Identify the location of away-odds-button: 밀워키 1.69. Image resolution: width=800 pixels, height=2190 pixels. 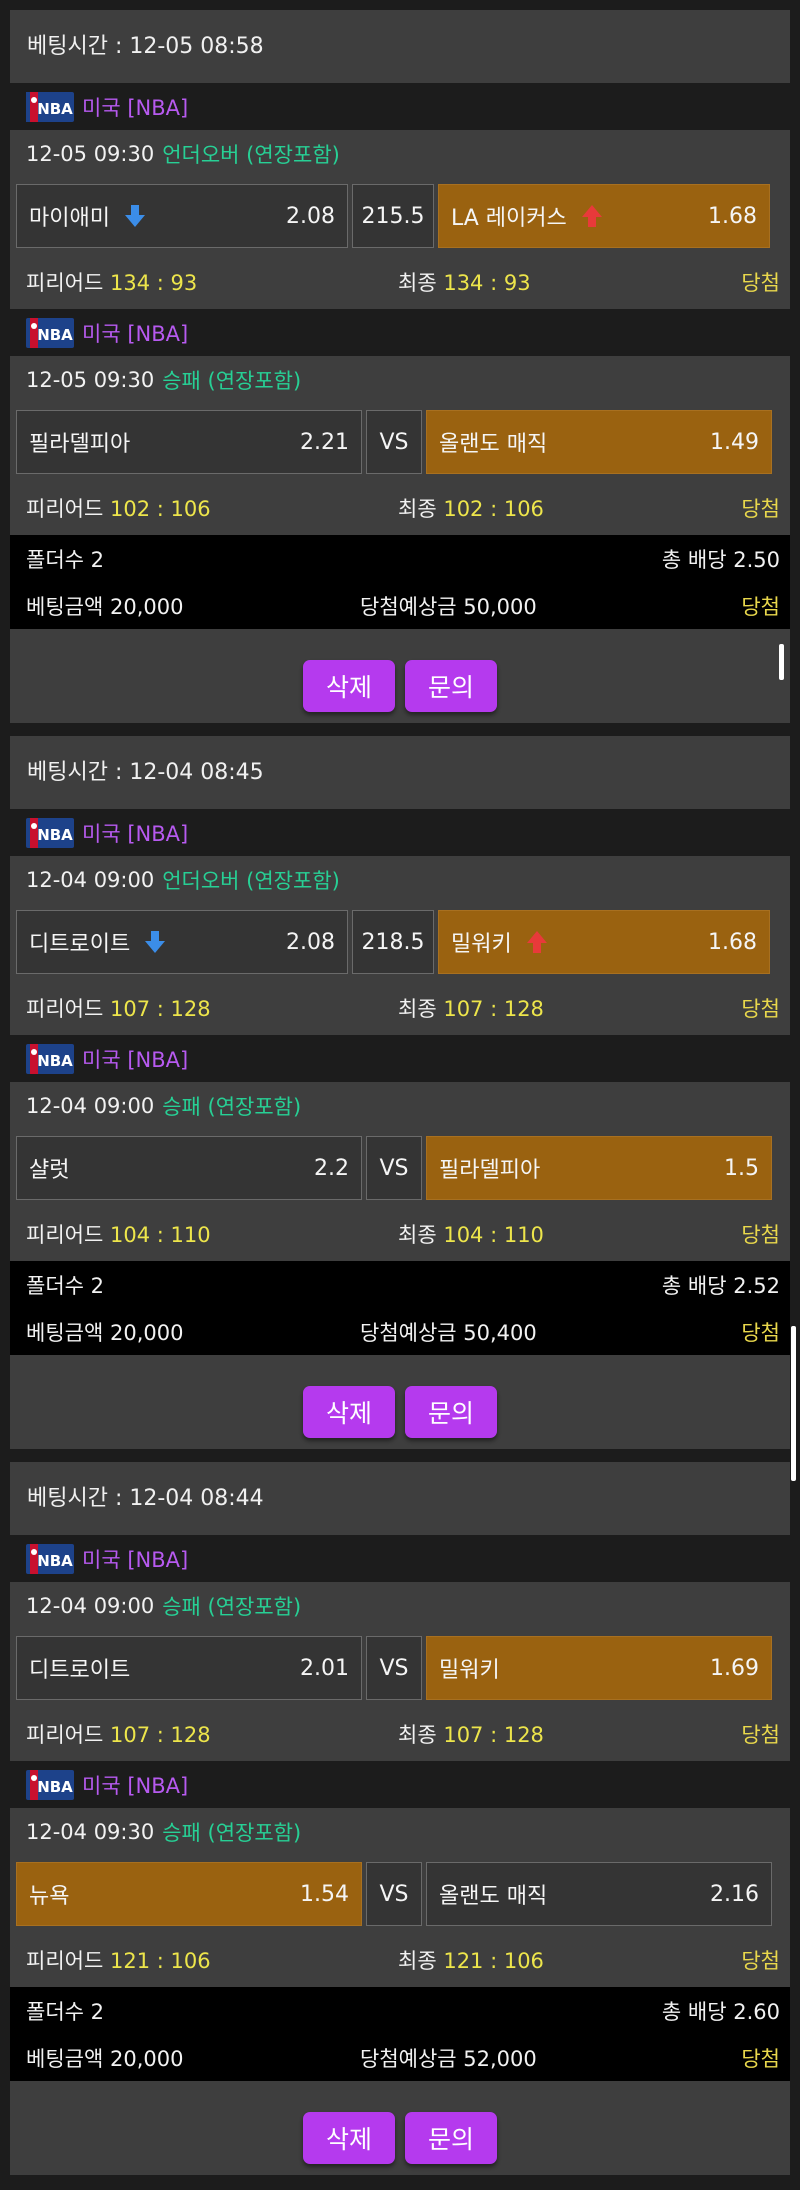
(599, 1668).